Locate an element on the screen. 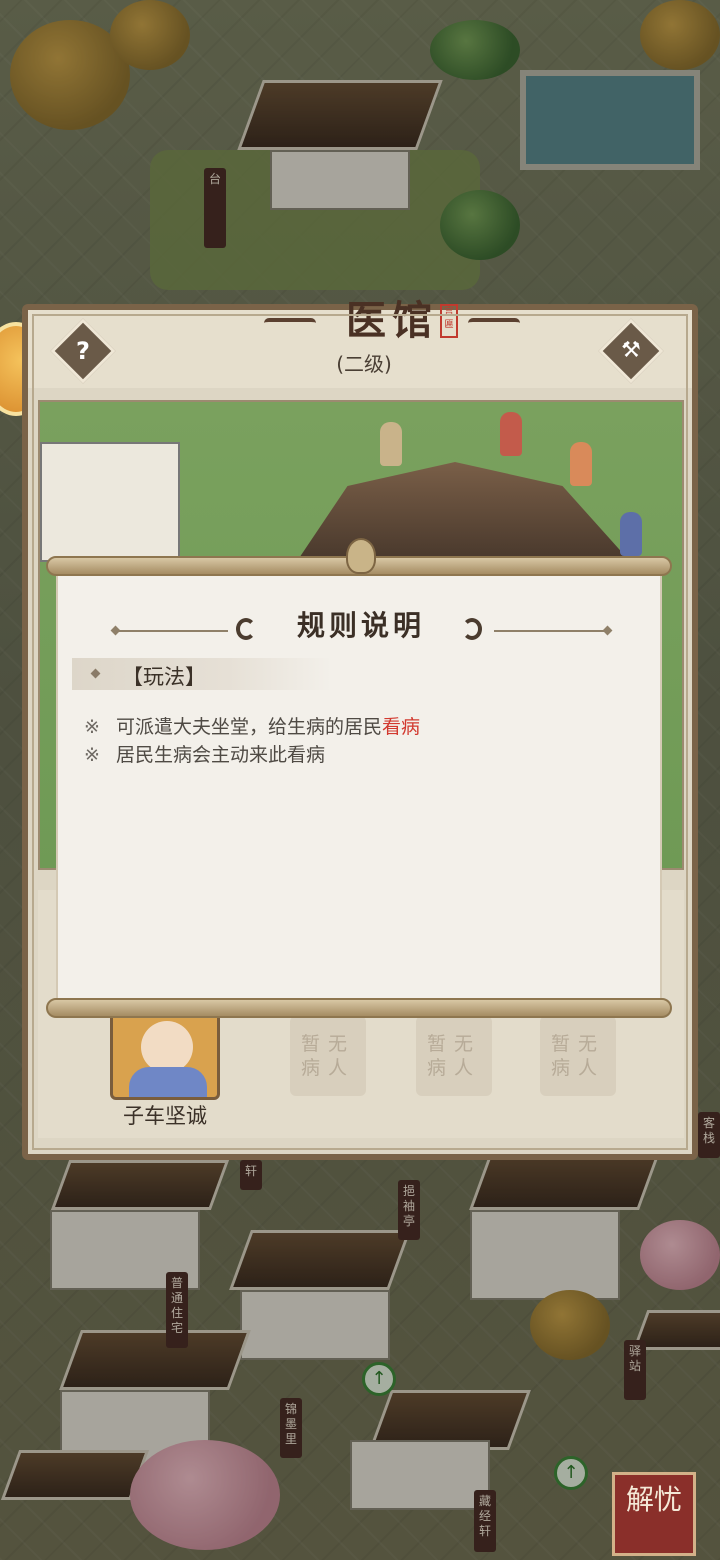 This screenshot has height=1560, width=720. building-title: 医馆 is located at coordinates (392, 320).